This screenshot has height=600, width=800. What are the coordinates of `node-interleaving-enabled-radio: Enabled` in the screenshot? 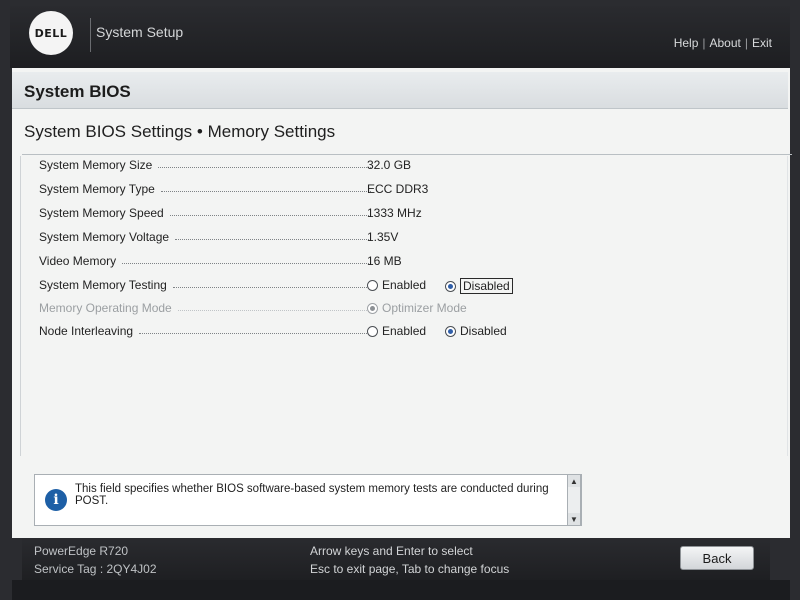 It's located at (396, 331).